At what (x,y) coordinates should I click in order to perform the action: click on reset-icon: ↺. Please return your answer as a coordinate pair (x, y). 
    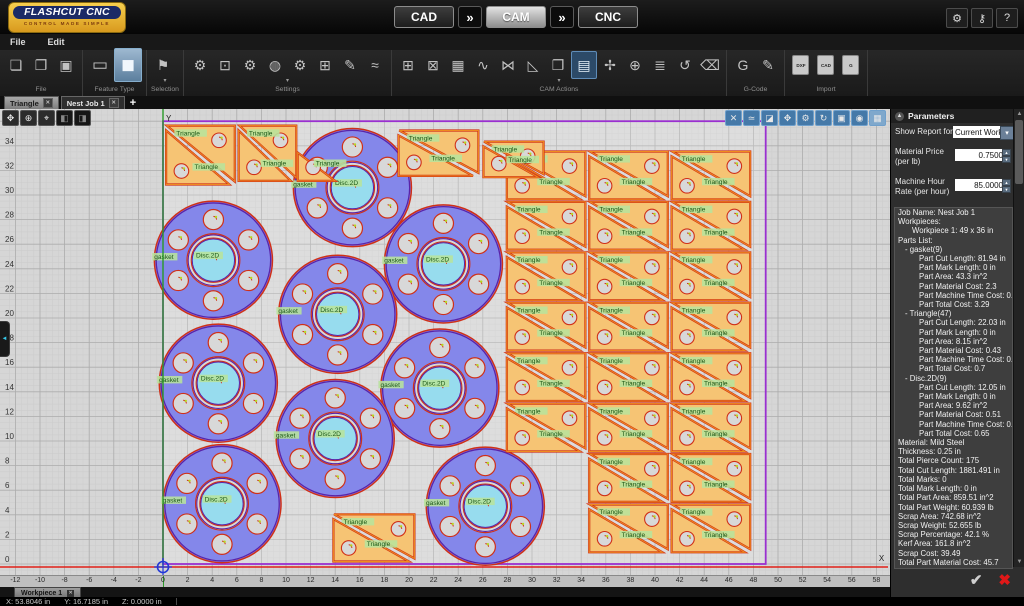
    Looking at the image, I should click on (685, 65).